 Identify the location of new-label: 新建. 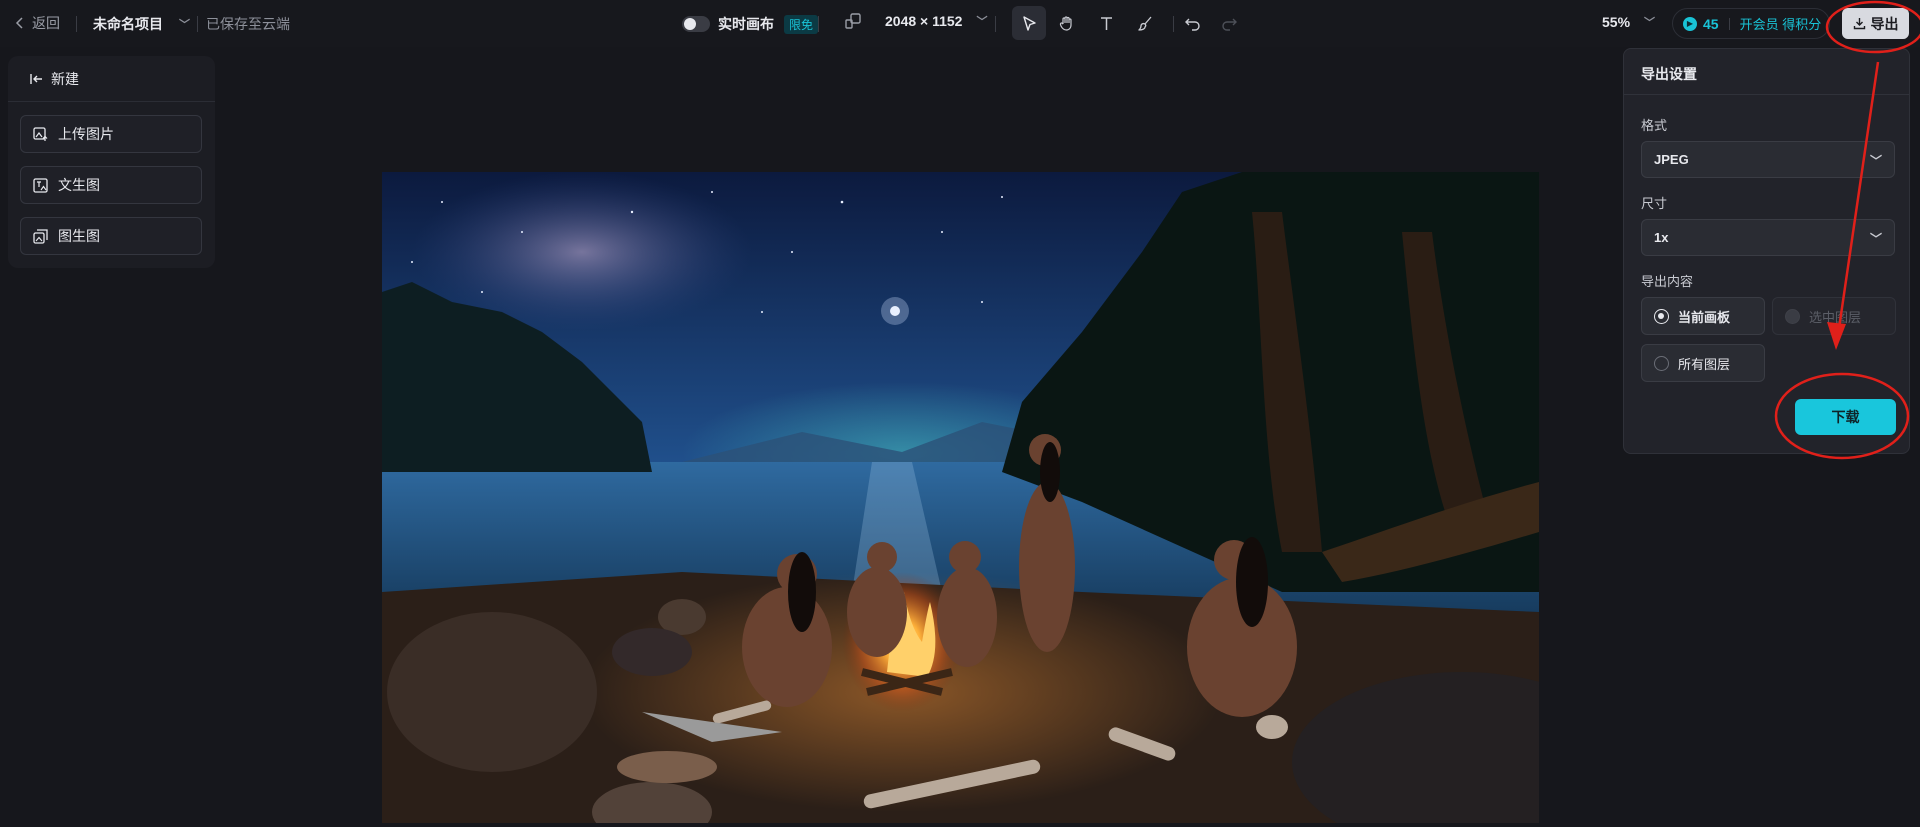
(65, 79).